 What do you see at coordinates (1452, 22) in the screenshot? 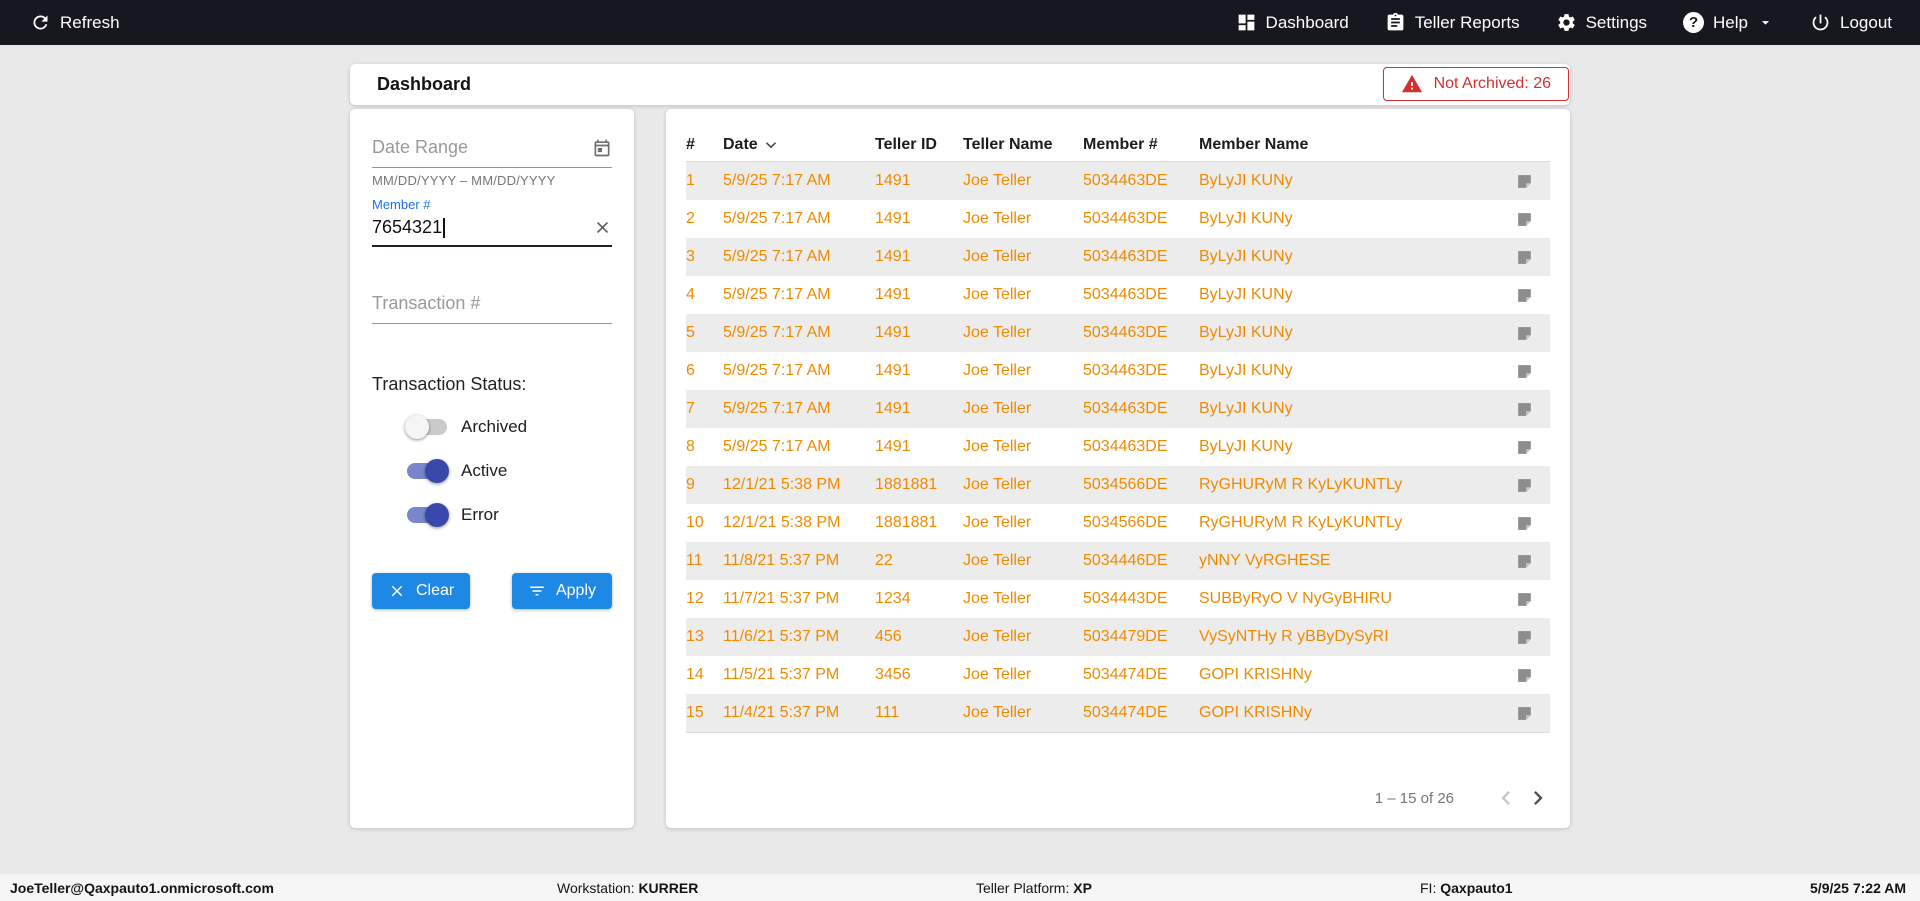
I see `nav-teller-reports: Teller Reports` at bounding box center [1452, 22].